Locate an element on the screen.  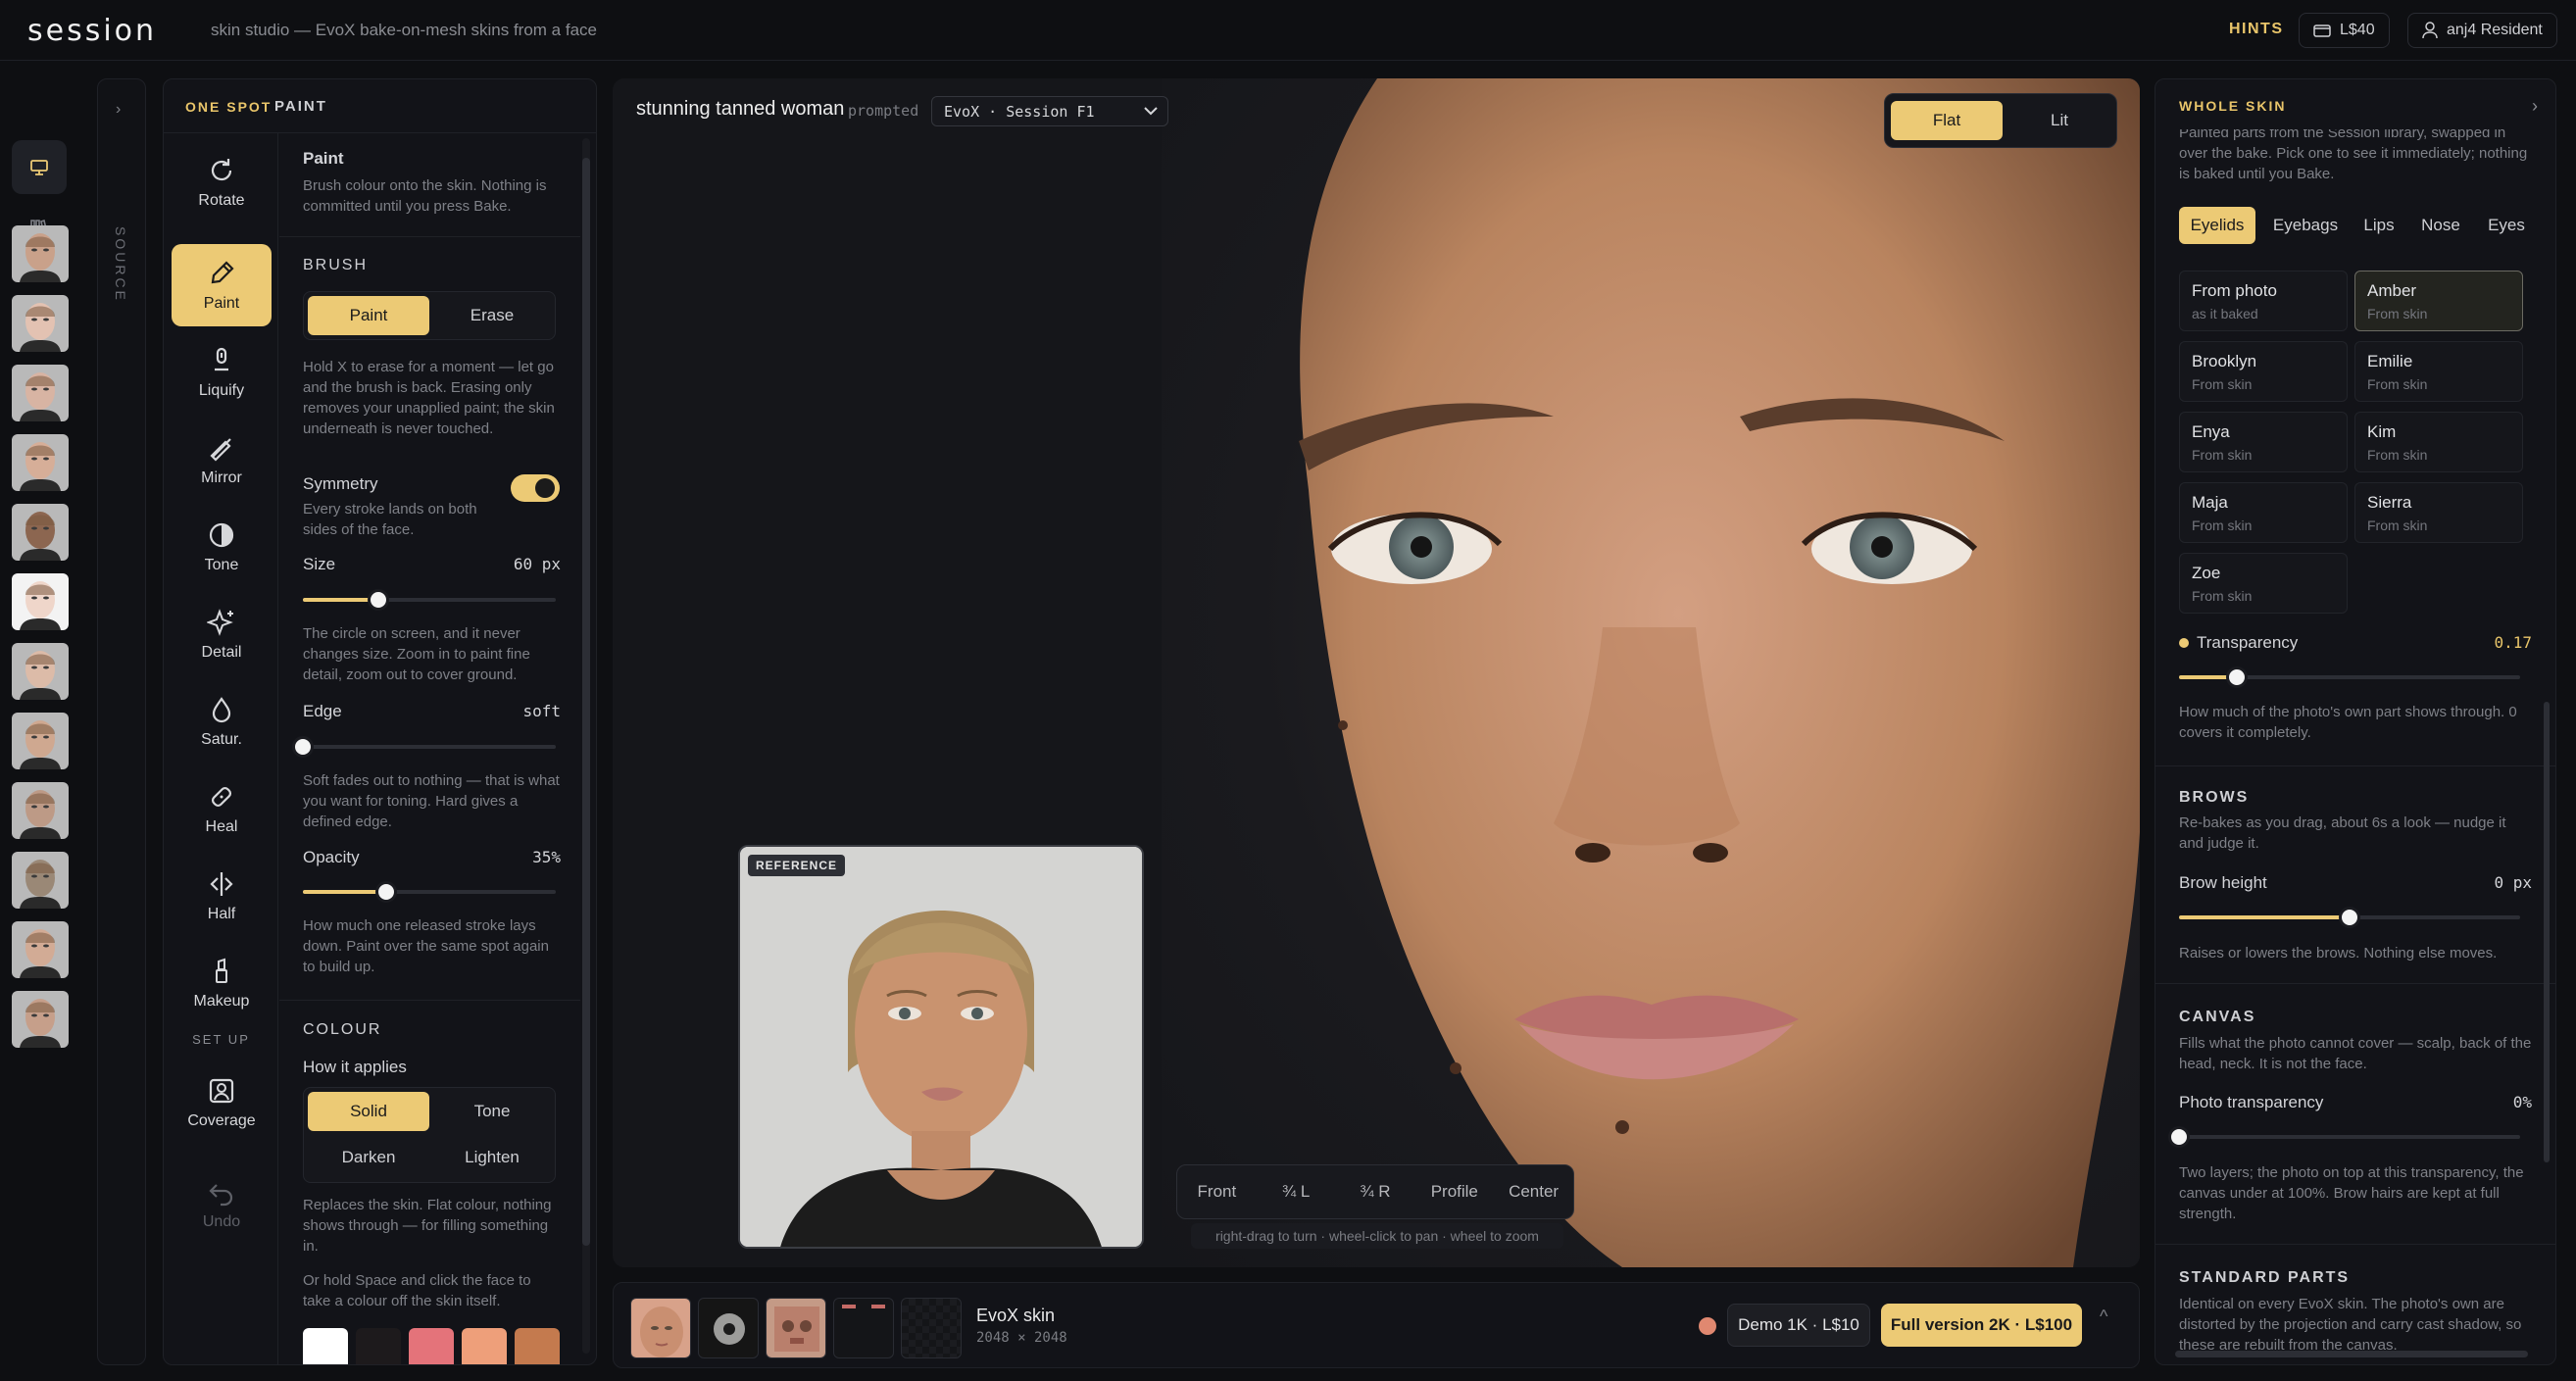
tool-coverage: Coverage is located at coordinates (222, 1102).